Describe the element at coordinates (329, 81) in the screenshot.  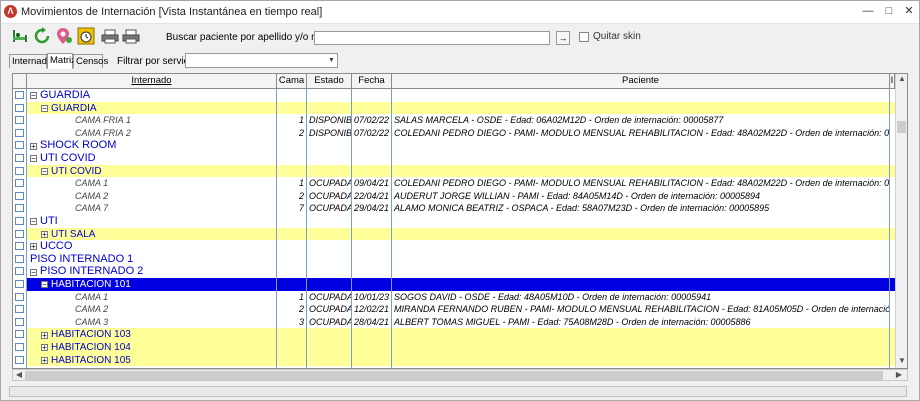
I see `header-estado: Estado` at that location.